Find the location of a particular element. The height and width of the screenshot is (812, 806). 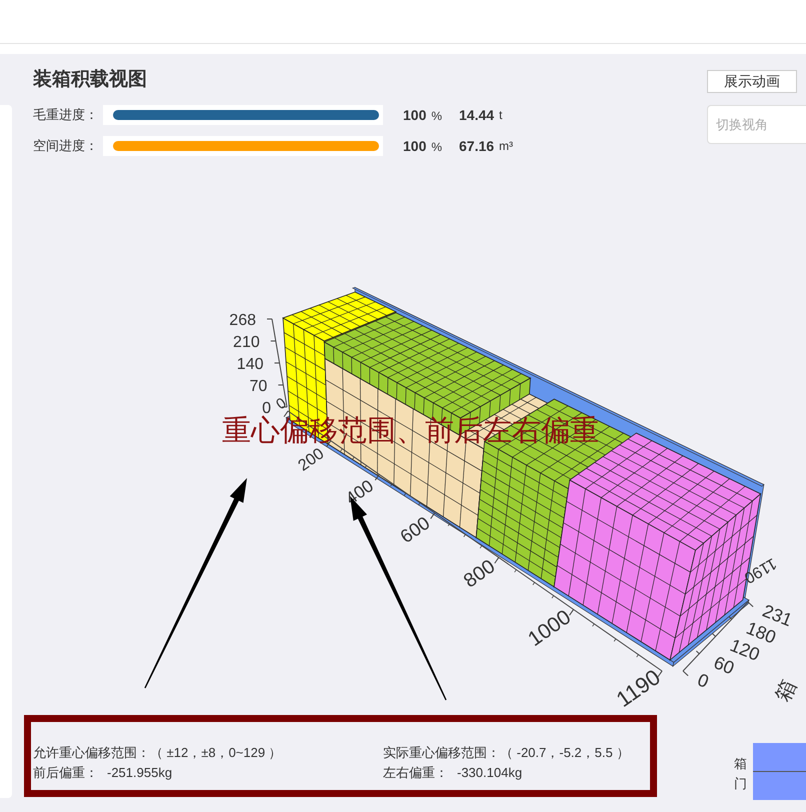

offset-label: 左右偏重： is located at coordinates (415, 773).